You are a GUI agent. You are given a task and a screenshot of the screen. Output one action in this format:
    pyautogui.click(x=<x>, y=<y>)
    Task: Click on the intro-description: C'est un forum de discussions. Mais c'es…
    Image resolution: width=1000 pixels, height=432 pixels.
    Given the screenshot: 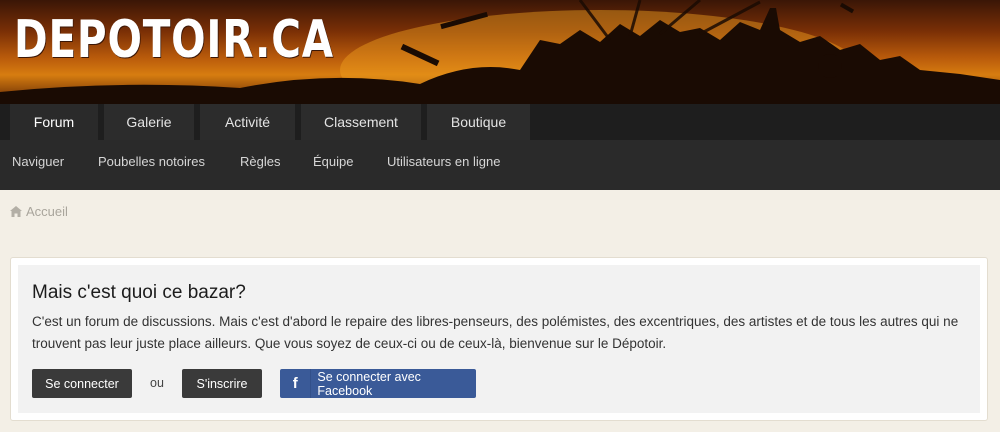 What is the action you would take?
    pyautogui.click(x=495, y=332)
    